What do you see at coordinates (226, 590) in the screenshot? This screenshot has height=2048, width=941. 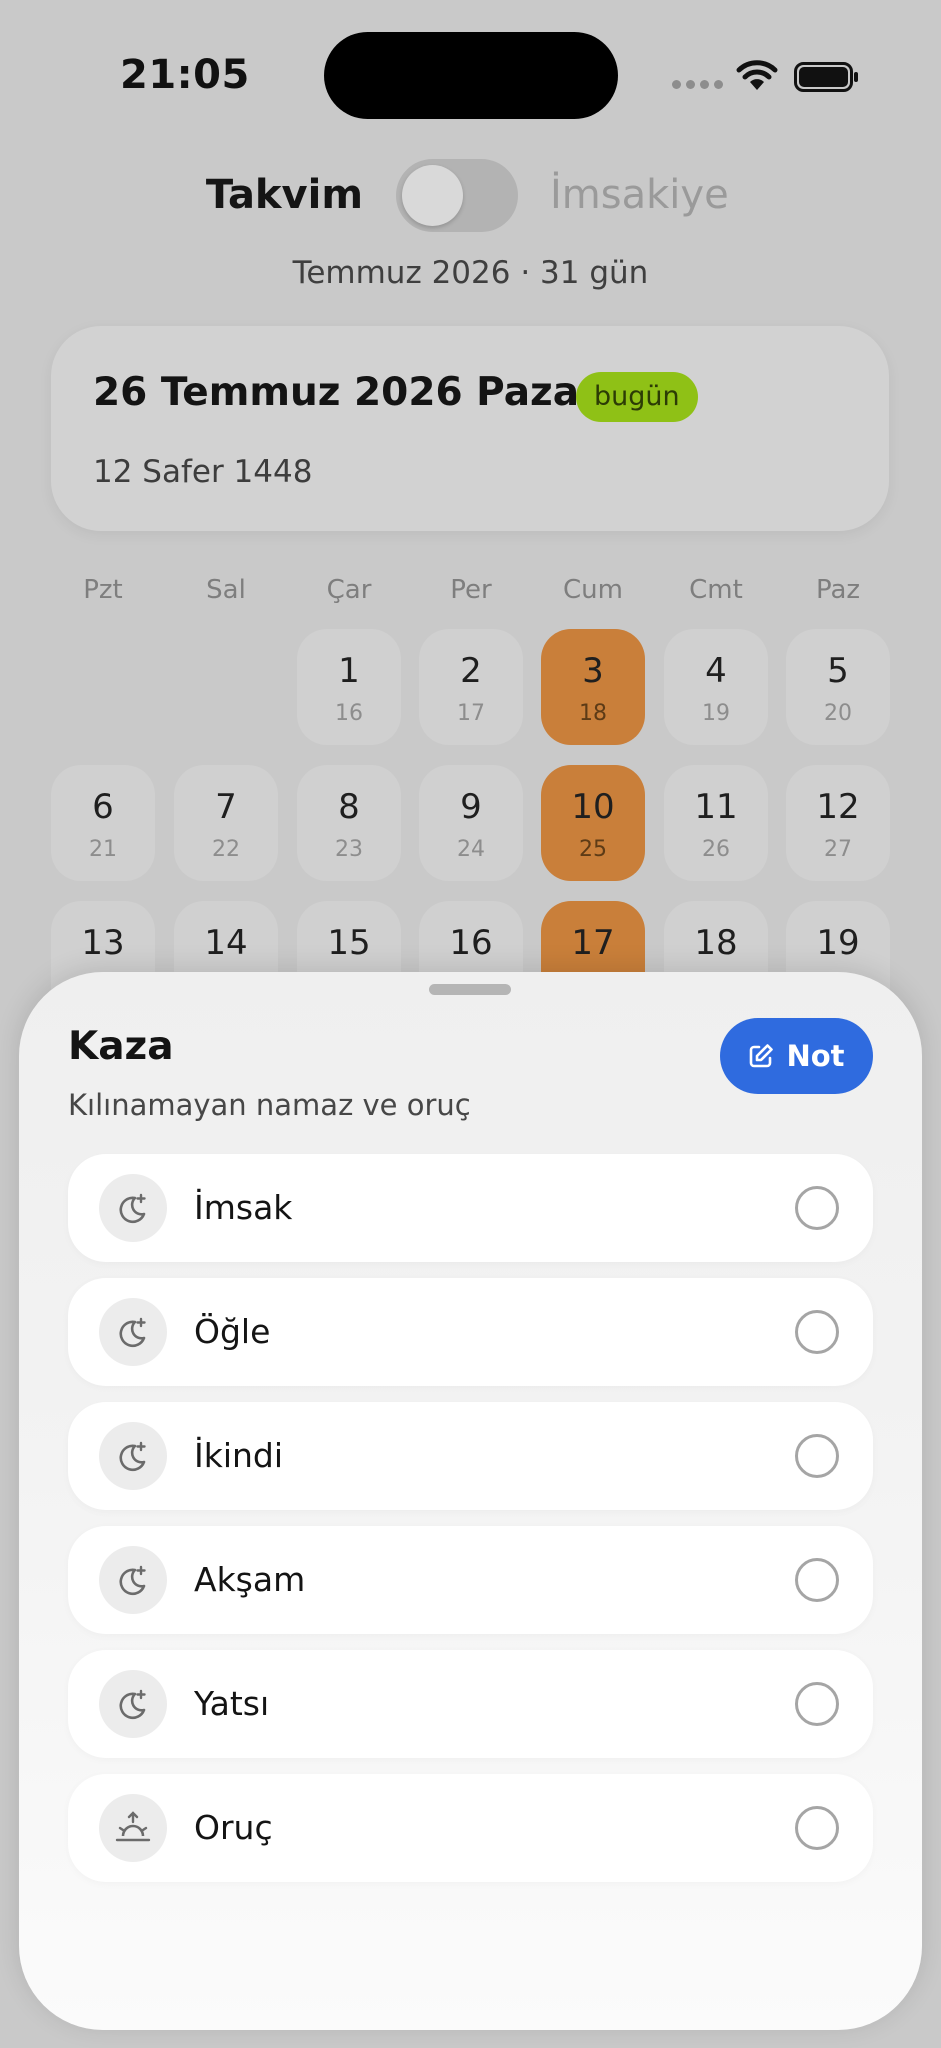 I see `weekday-label: Sal` at bounding box center [226, 590].